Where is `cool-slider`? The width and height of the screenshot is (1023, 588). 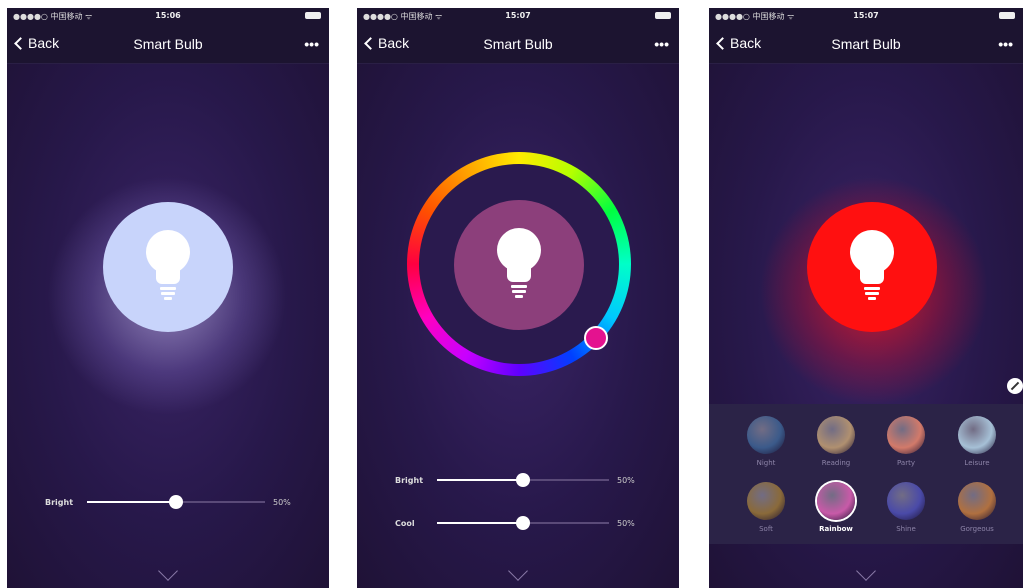
cool-slider is located at coordinates (523, 523).